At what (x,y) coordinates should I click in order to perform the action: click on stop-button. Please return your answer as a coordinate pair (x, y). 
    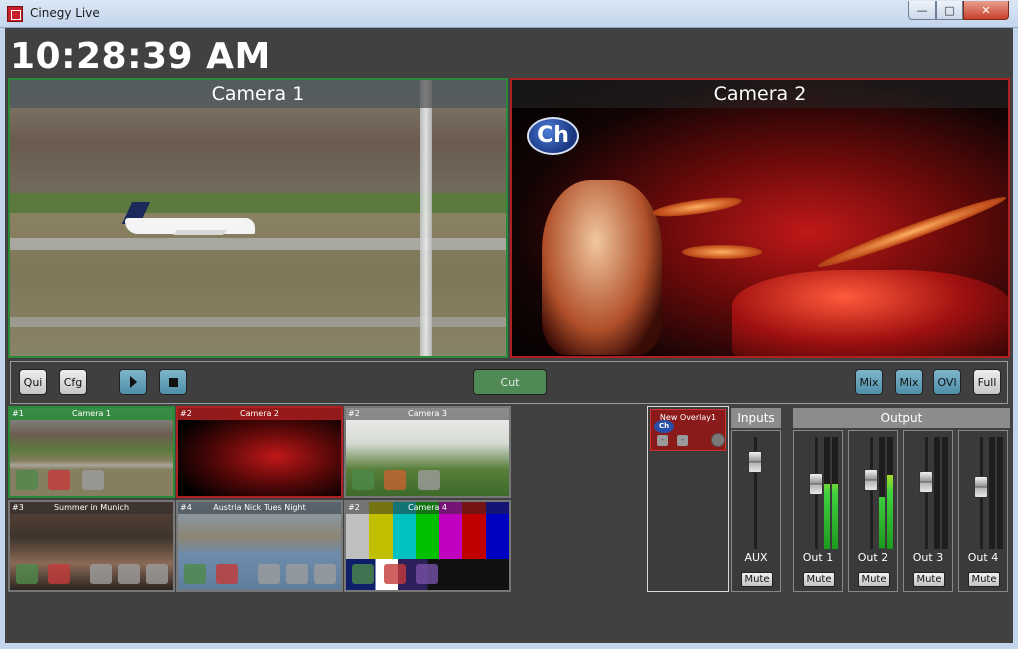
    Looking at the image, I should click on (173, 382).